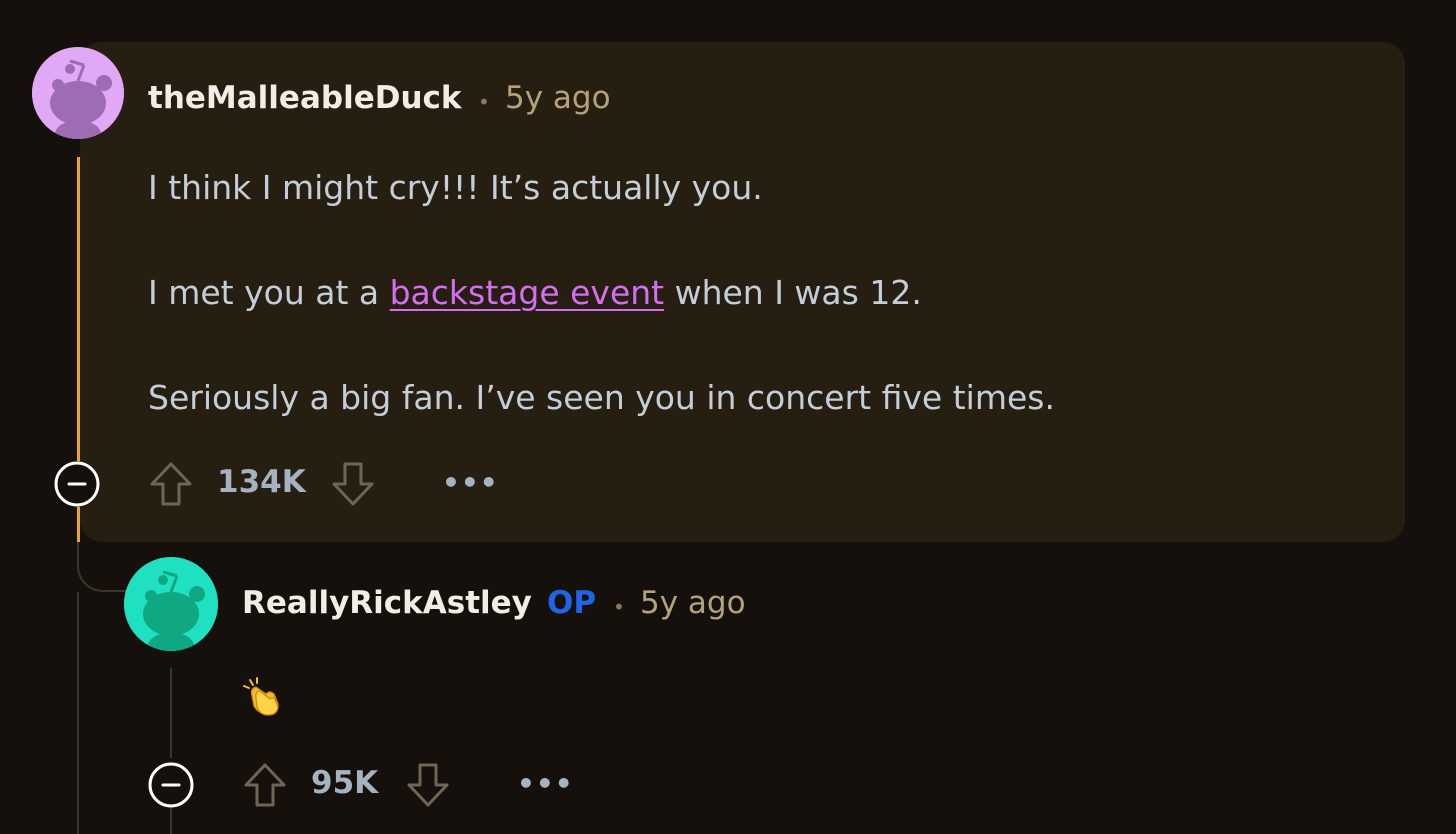 The image size is (1456, 834). What do you see at coordinates (171, 713) in the screenshot?
I see `reply-thread-line` at bounding box center [171, 713].